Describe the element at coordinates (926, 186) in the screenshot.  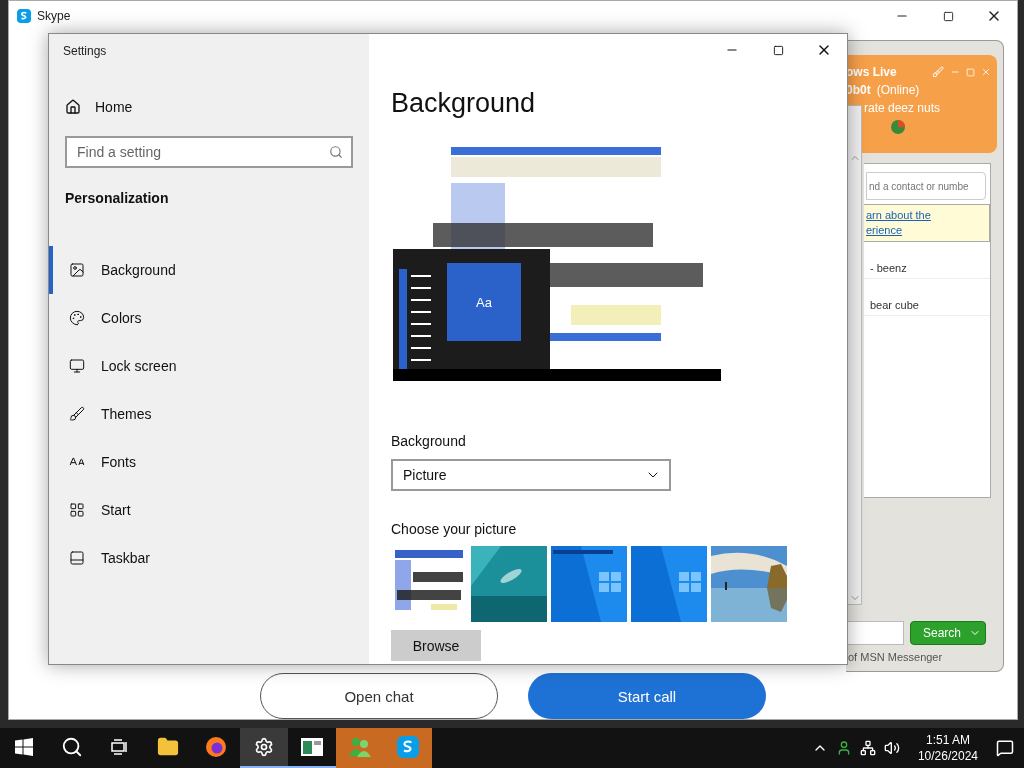
I see `contact-search-field: nd a contact or numbe` at that location.